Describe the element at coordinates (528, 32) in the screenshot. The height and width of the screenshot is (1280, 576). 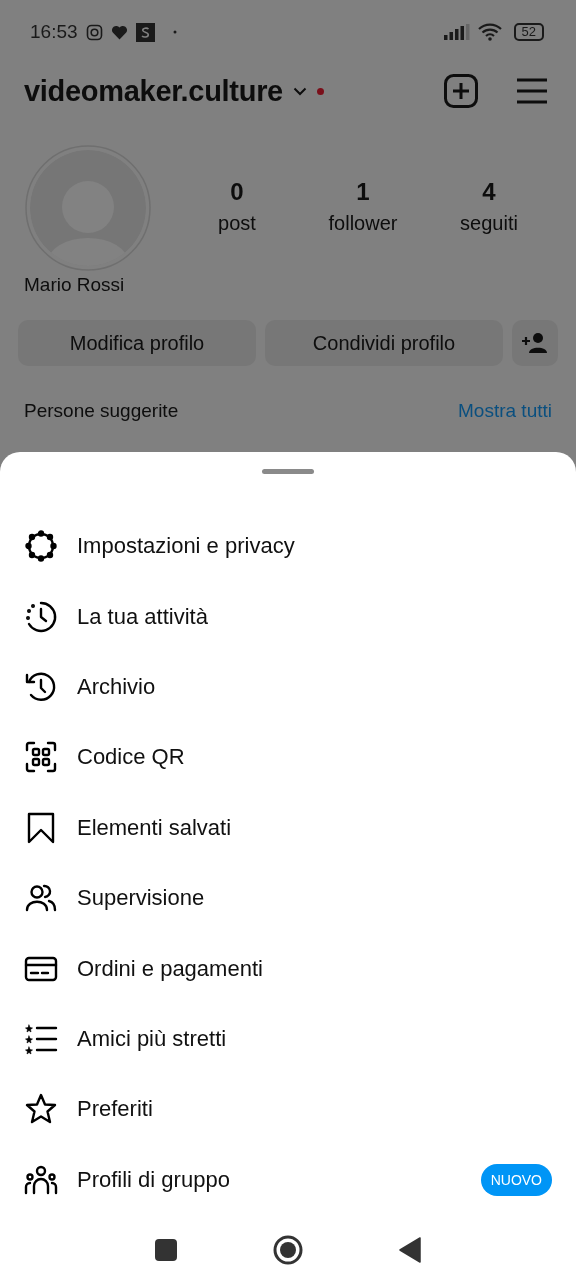
I see `battery-level: 52` at that location.